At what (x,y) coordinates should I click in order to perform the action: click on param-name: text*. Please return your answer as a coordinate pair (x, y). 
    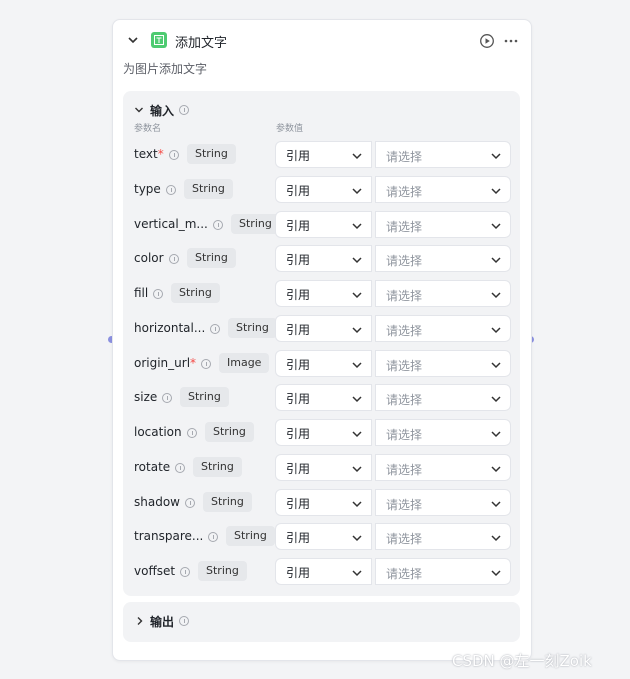
    Looking at the image, I should click on (149, 154).